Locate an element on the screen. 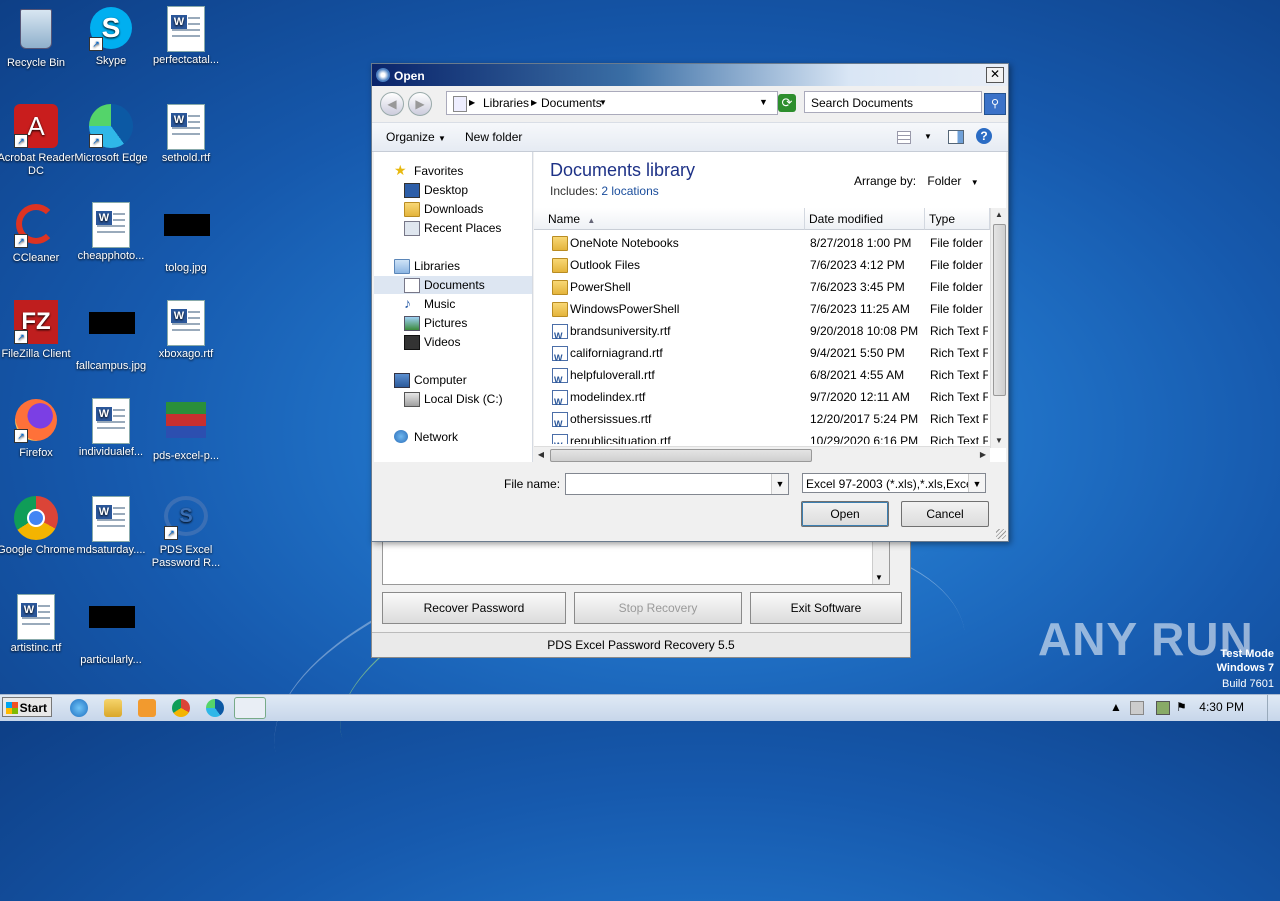 Image resolution: width=1280 pixels, height=901 pixels. horizontal-scrollbar: ◀ ▶ is located at coordinates (762, 454).